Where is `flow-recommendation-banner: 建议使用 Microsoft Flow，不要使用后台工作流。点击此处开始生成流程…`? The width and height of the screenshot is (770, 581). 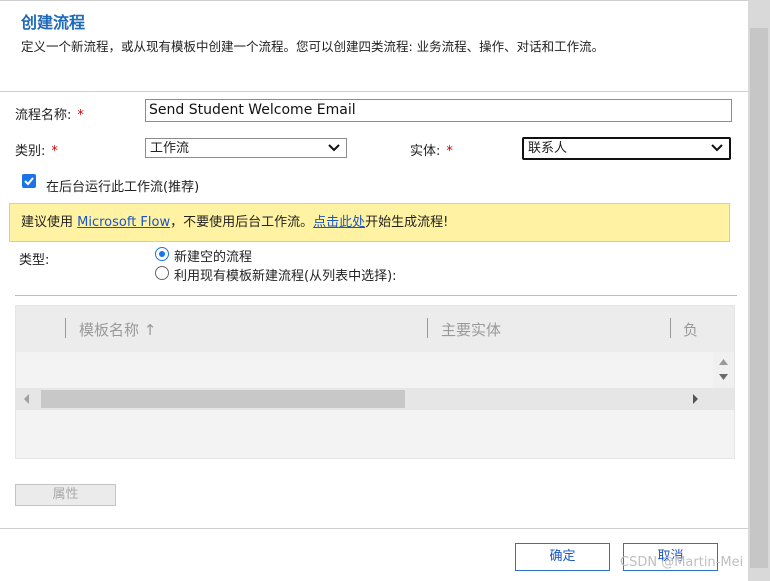 flow-recommendation-banner: 建议使用 Microsoft Flow，不要使用后台工作流。点击此处开始生成流程… is located at coordinates (369, 222).